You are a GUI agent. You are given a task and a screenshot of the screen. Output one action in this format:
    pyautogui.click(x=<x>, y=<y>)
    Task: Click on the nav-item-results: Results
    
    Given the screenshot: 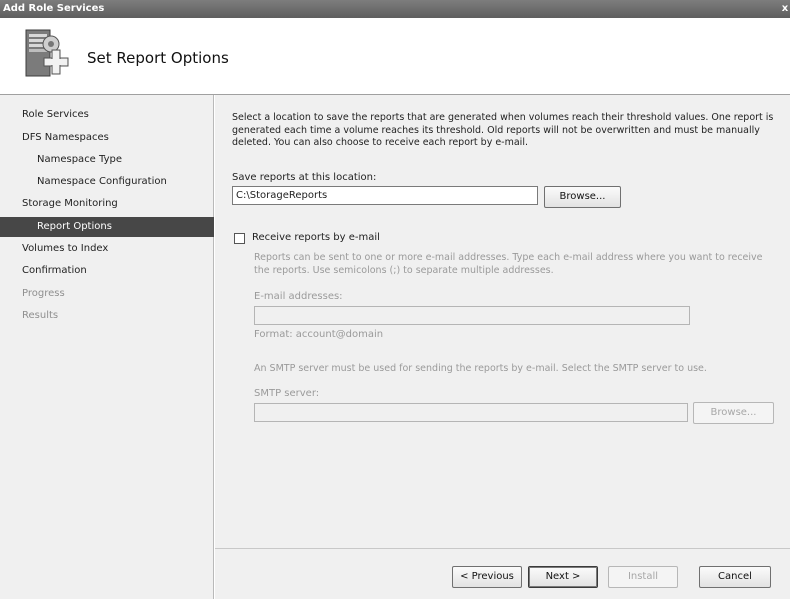 What is the action you would take?
    pyautogui.click(x=40, y=315)
    